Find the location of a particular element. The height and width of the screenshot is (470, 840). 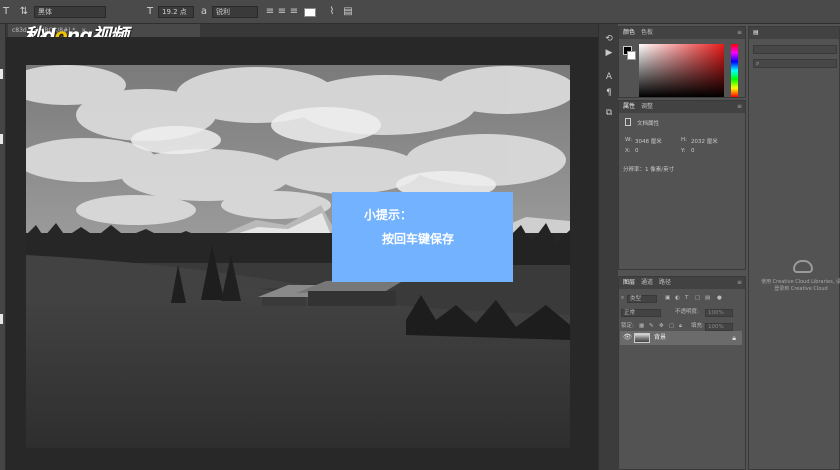

tab-paths: 路径 is located at coordinates (665, 283).